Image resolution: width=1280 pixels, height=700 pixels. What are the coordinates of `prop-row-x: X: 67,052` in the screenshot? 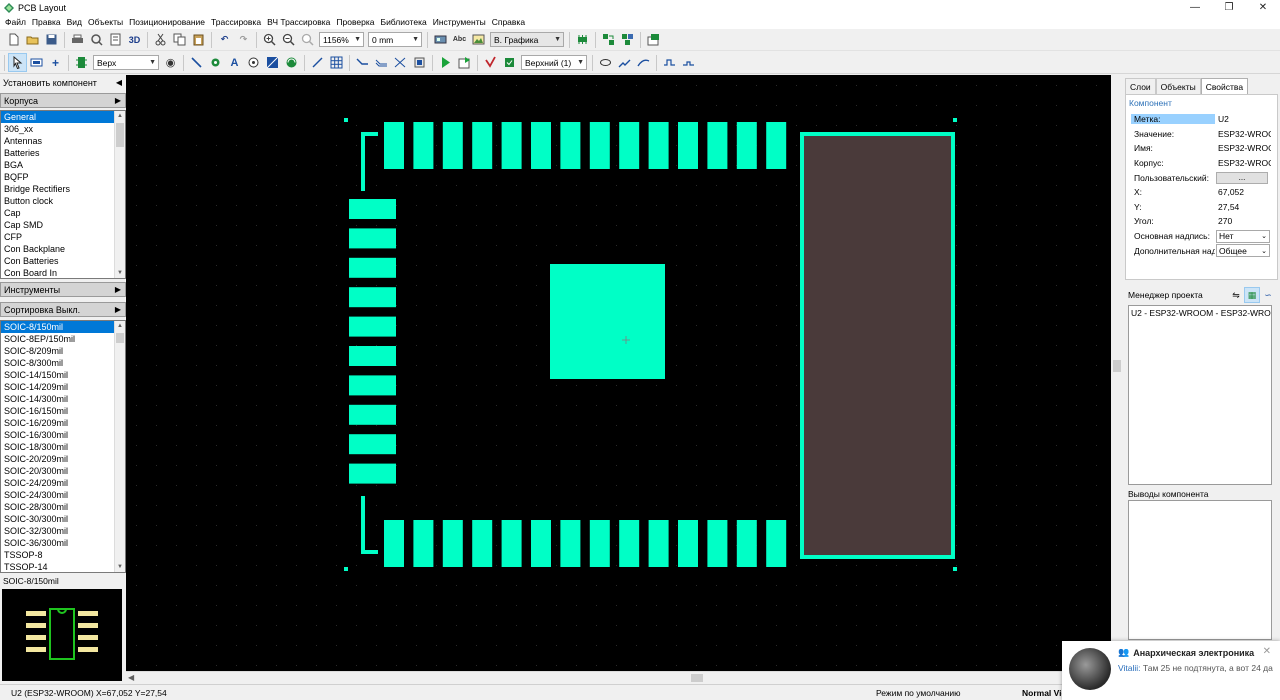 It's located at (1202, 192).